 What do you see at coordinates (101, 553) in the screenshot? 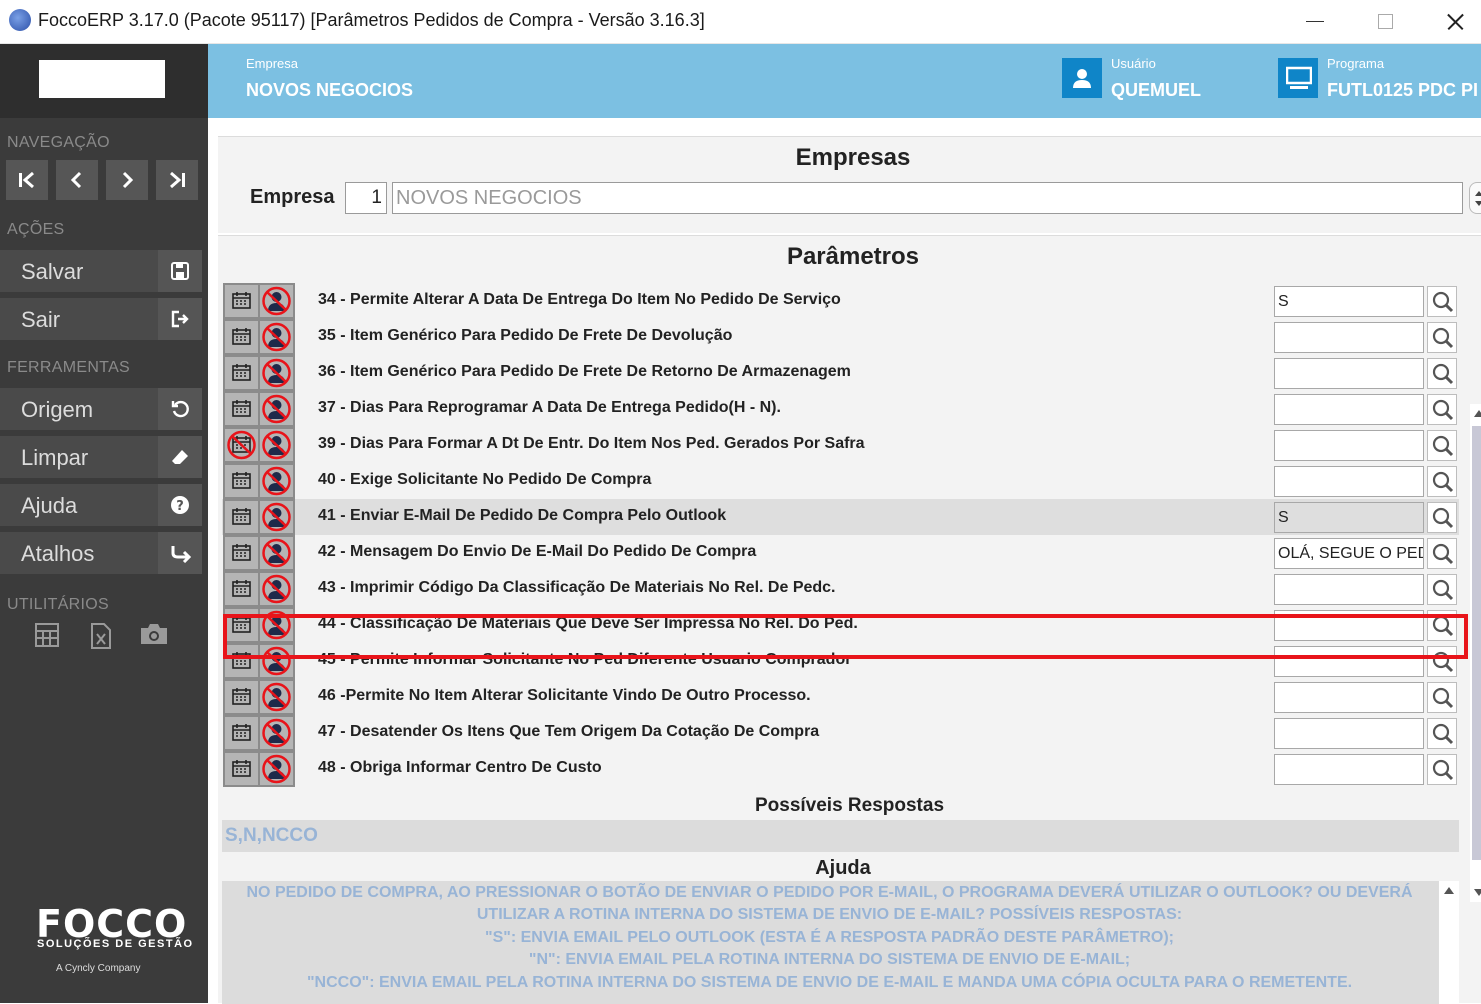
I see `atalhos-button: Atalhos` at bounding box center [101, 553].